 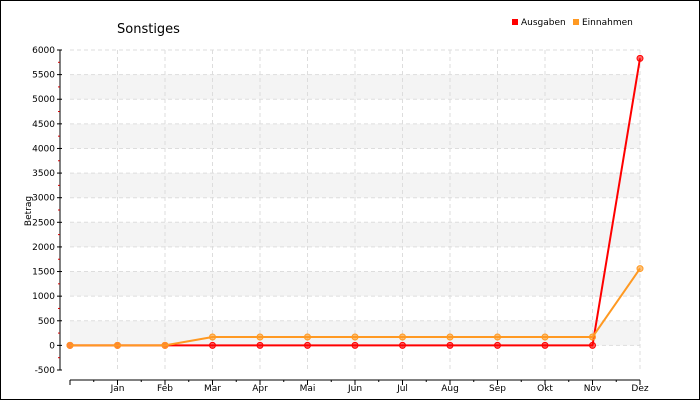 What do you see at coordinates (212, 389) in the screenshot?
I see `x-tick-label: Mar` at bounding box center [212, 389].